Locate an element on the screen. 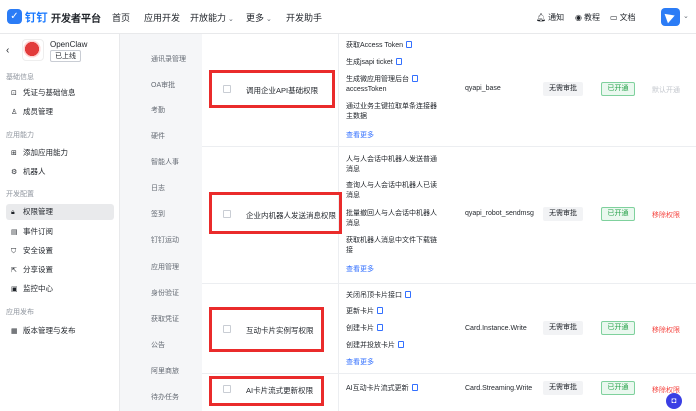 The image size is (696, 411). sidebar-item-share: ⇱ 分享设置 is located at coordinates (60, 270).